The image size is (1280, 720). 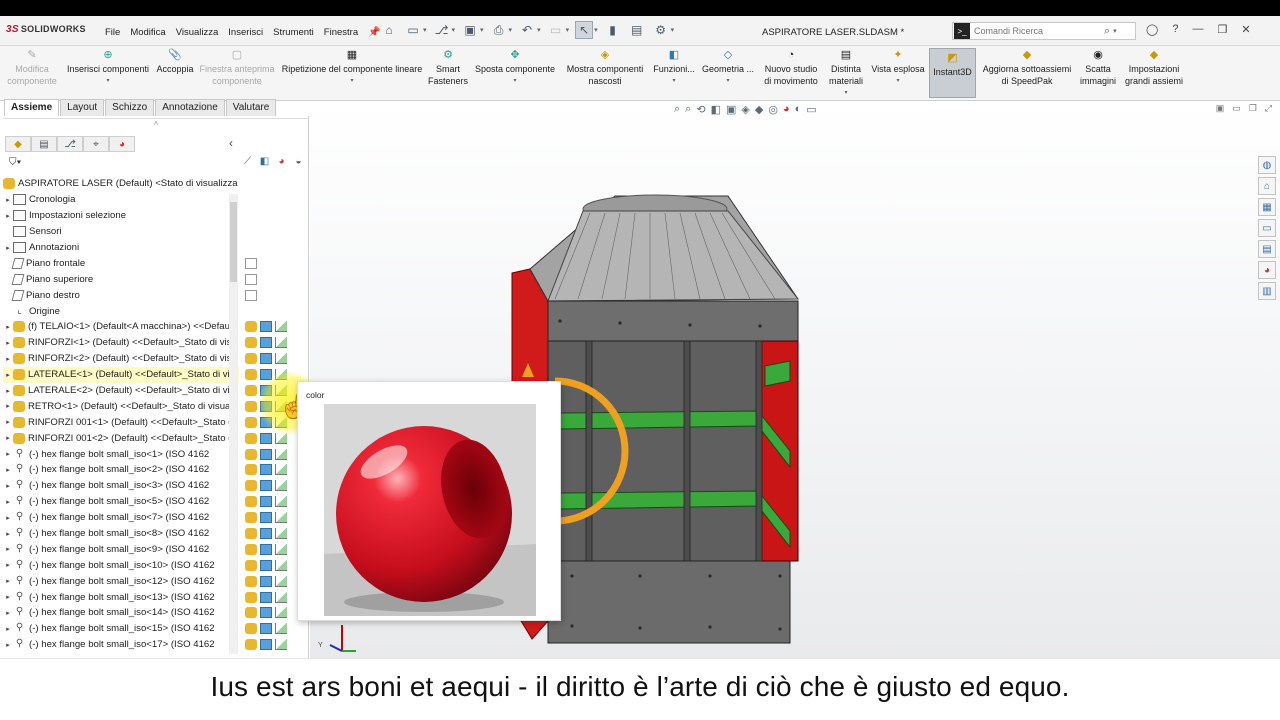 What do you see at coordinates (613, 30) in the screenshot?
I see `traffic-light-icon: ▮` at bounding box center [613, 30].